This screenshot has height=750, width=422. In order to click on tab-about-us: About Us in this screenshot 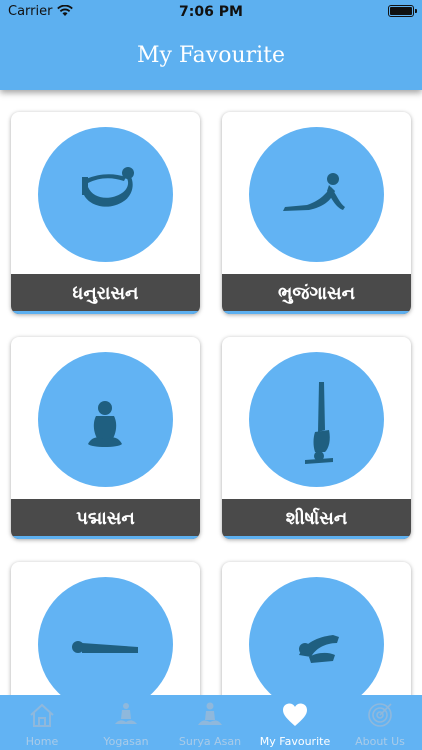, I will do `click(380, 722)`.